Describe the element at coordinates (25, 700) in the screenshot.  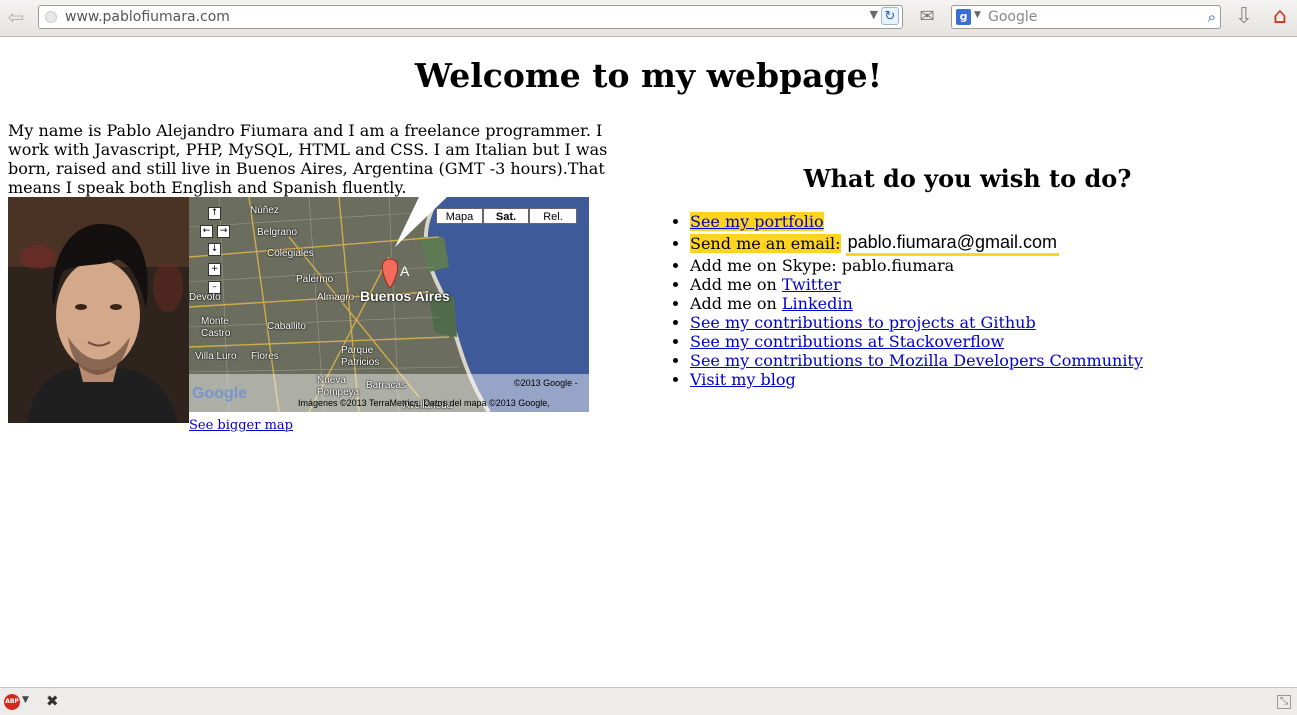
I see `adblock-dropdown-icon: ▼` at that location.